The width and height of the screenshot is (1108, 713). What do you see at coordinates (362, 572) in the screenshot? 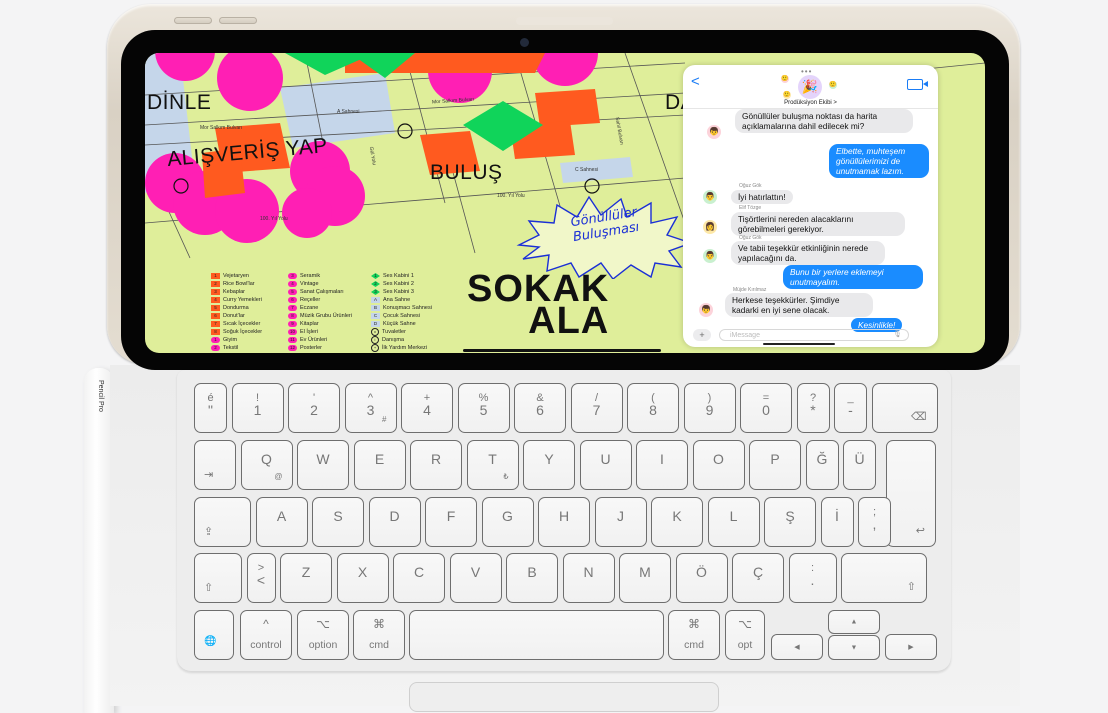
I see `key-label: X` at bounding box center [362, 572].